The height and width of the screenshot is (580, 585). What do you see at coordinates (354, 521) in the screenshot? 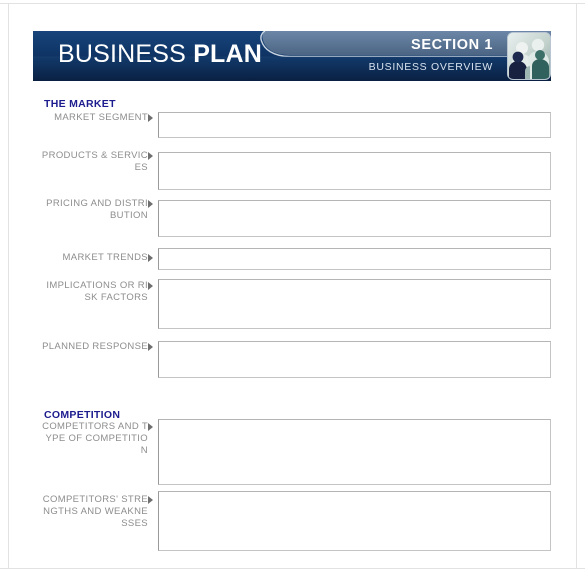
I see `field-input-competitors-strengths-and-weaknesses` at bounding box center [354, 521].